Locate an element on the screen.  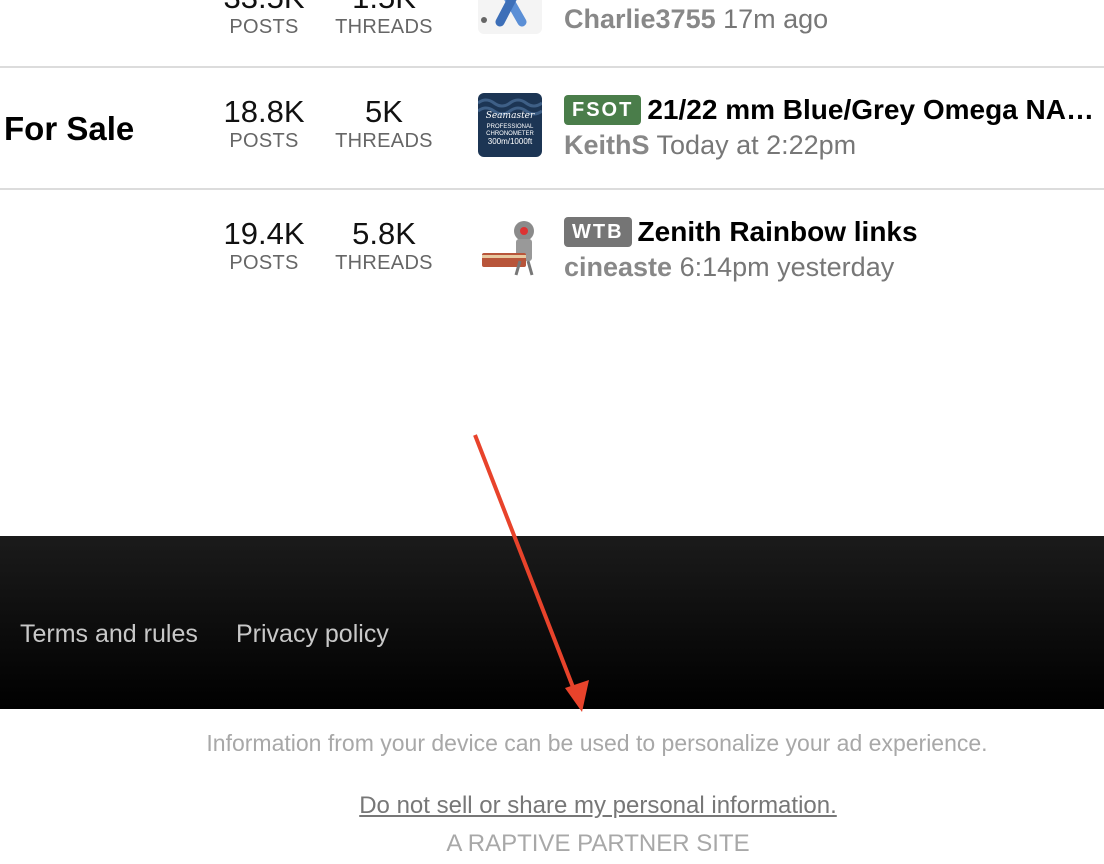
forum-title: For Sale is located at coordinates (69, 129).